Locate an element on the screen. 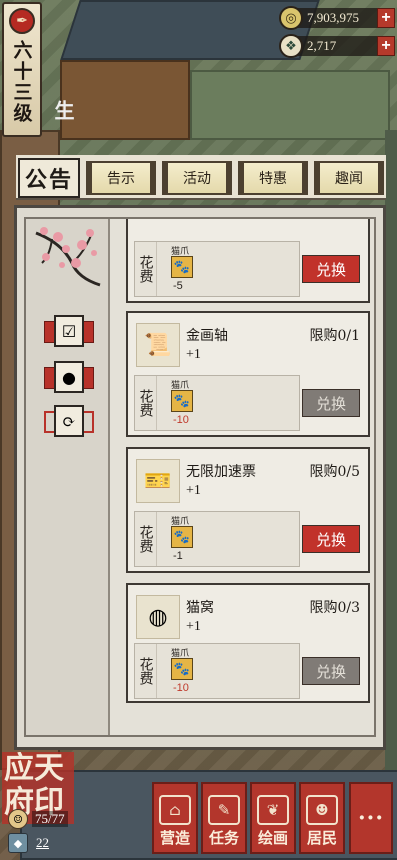 Image resolution: width=397 pixels, height=860 pixels. wall-sign-text: 生 is located at coordinates (63, 110).